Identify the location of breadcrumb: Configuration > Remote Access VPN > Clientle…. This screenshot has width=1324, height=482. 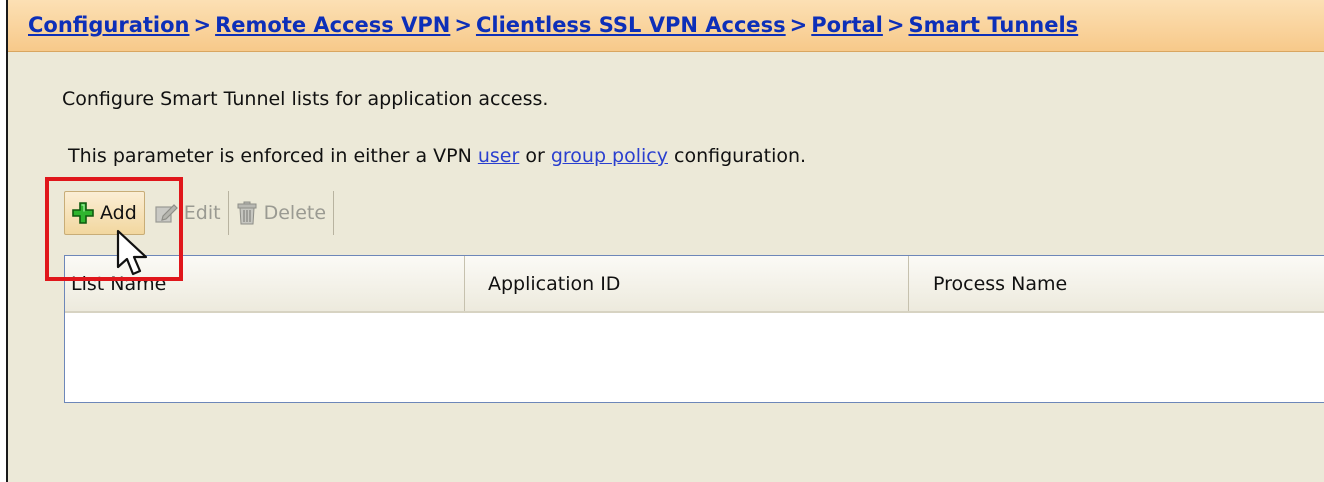
(553, 25).